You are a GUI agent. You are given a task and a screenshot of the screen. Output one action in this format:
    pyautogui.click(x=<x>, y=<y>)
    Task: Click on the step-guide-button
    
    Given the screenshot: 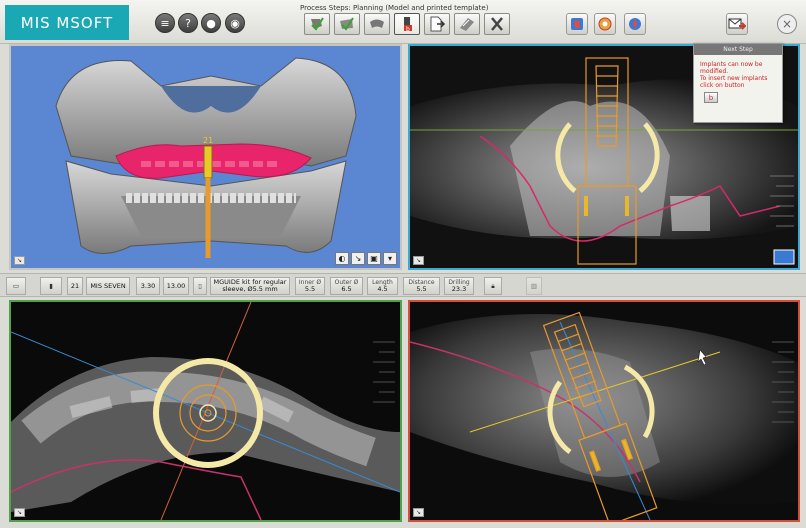 What is the action you would take?
    pyautogui.click(x=467, y=24)
    